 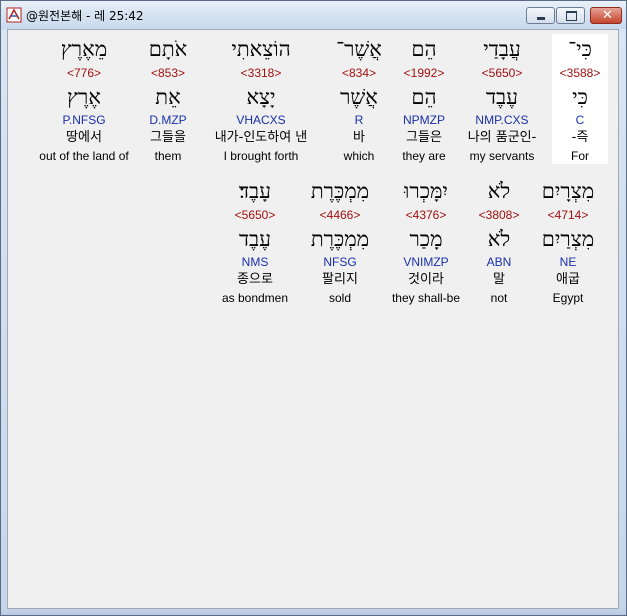 I want to click on lemma-word: מִמְכֶּרֶת, so click(x=340, y=239).